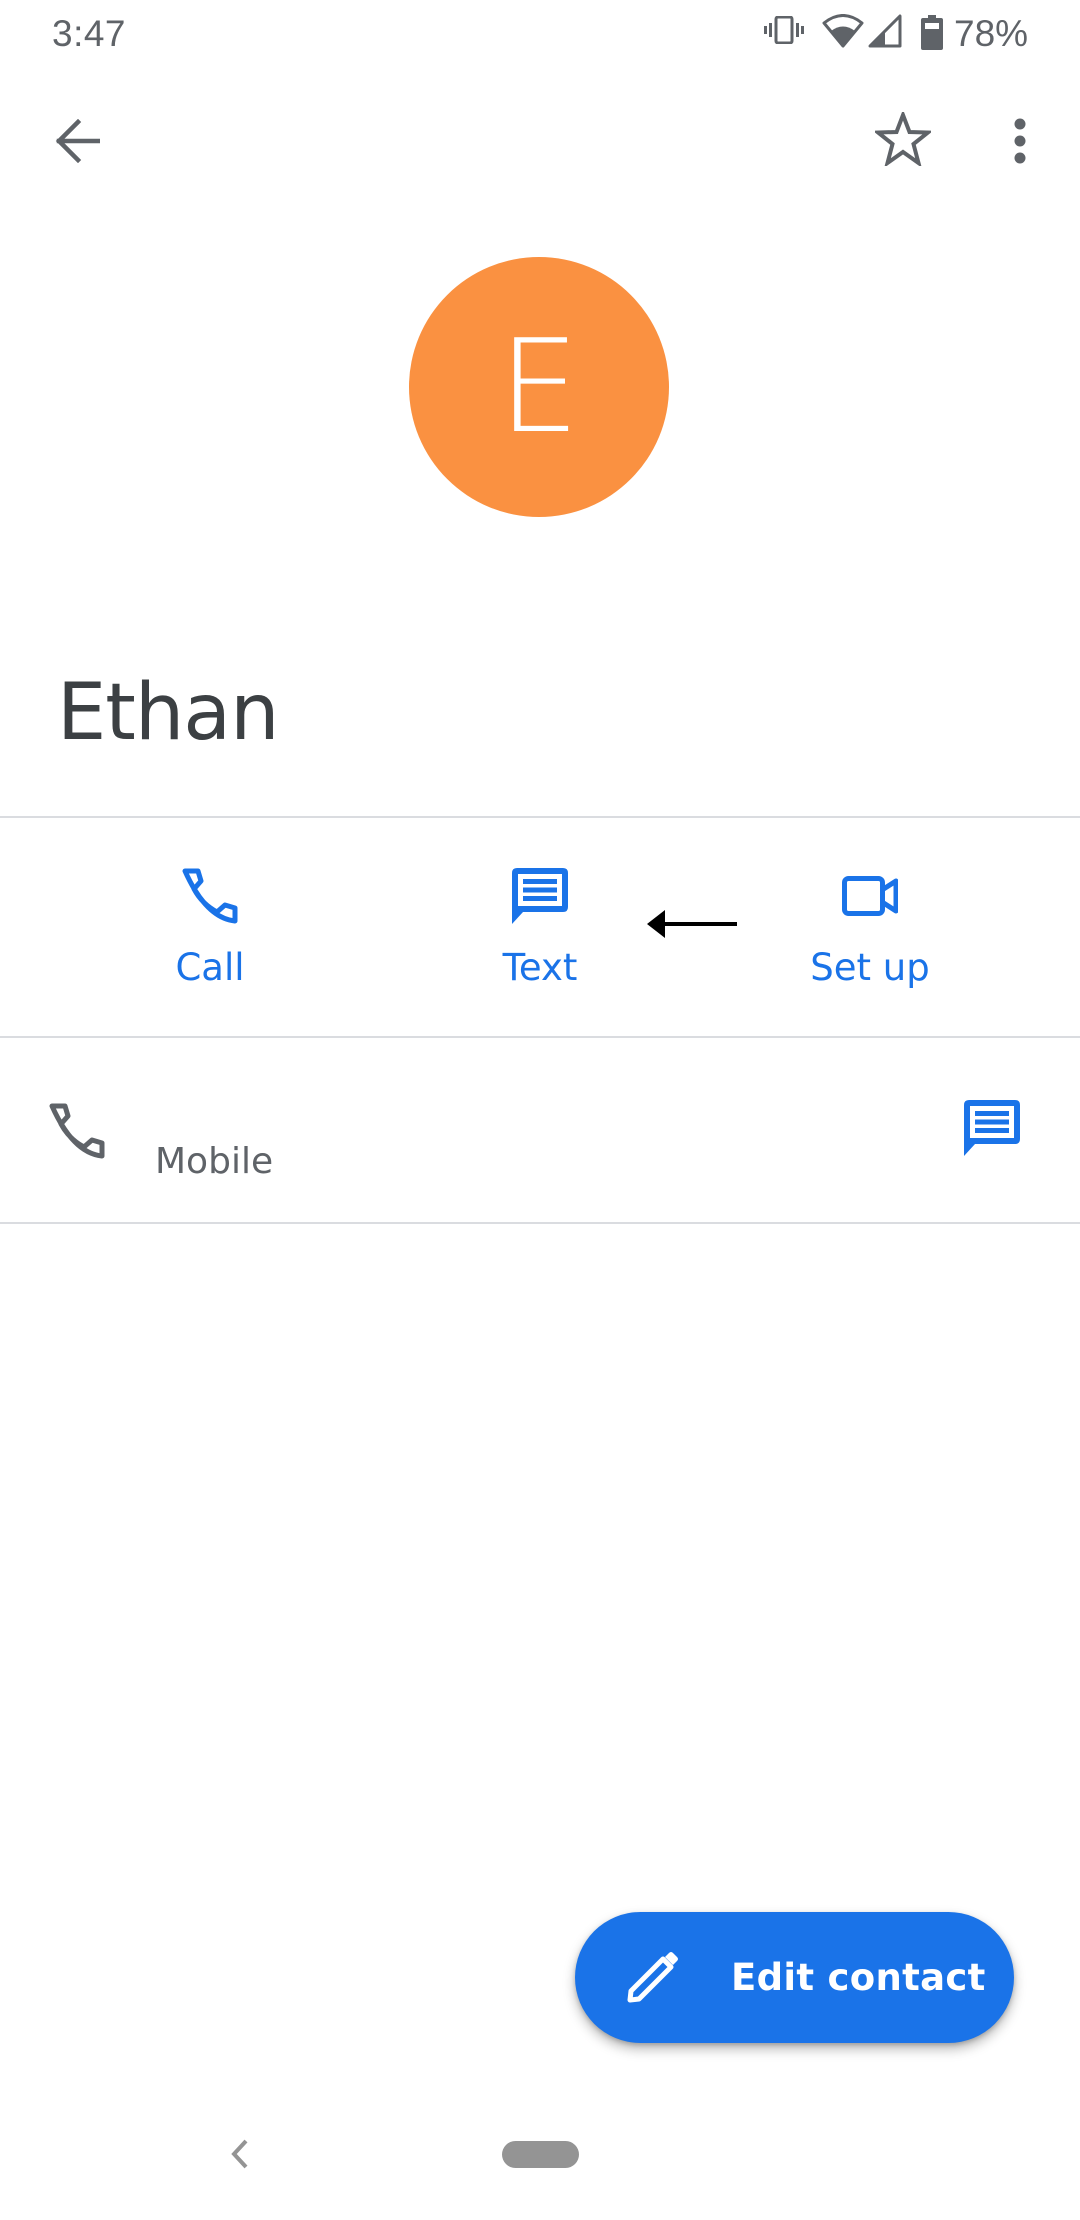 This screenshot has width=1080, height=2220. I want to click on call-label: Call, so click(210, 967).